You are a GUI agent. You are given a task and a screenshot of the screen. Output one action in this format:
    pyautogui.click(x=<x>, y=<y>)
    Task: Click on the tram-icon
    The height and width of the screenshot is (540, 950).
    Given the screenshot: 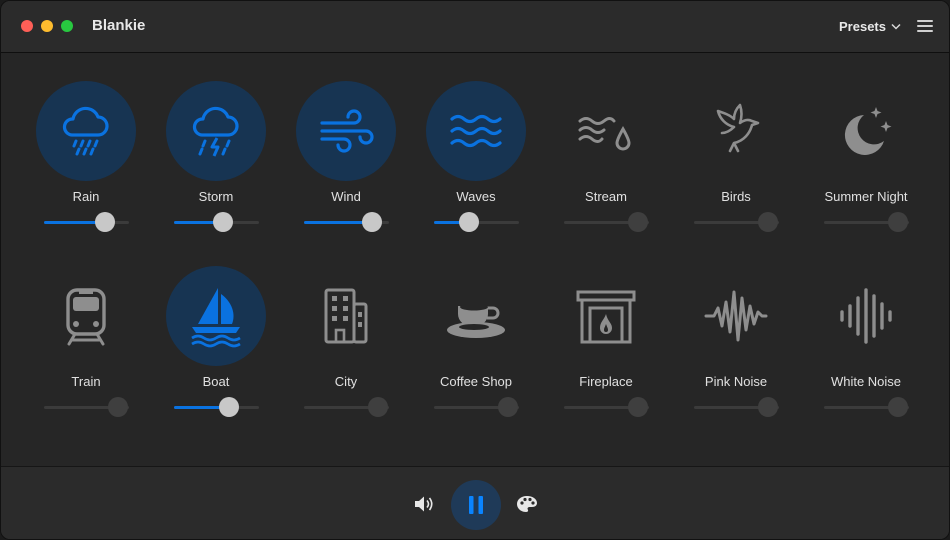 What is the action you would take?
    pyautogui.click(x=86, y=317)
    